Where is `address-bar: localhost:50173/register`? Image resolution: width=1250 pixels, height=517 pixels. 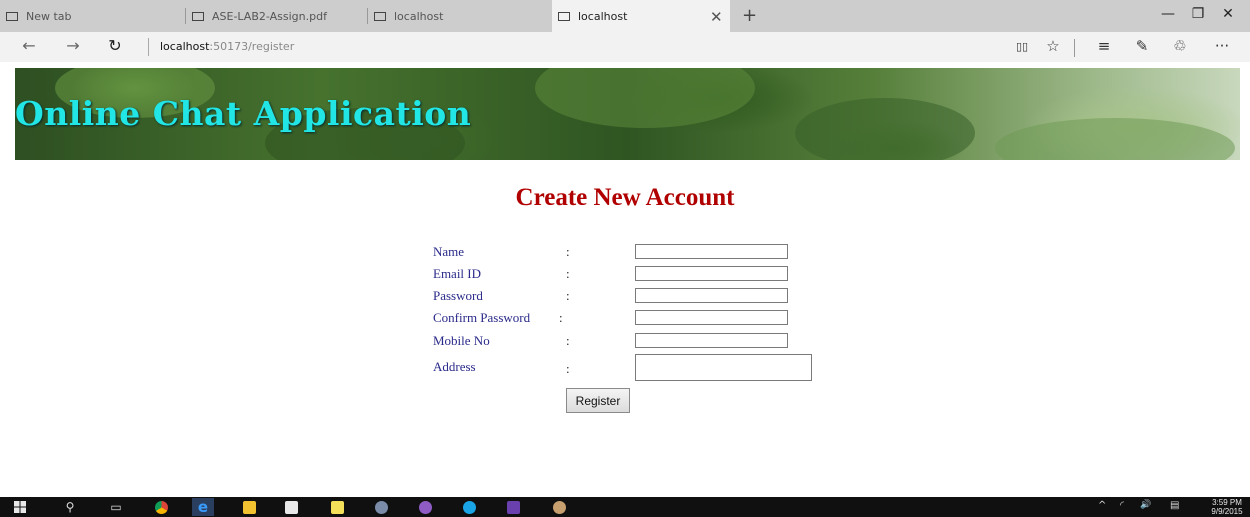
address-bar: localhost:50173/register is located at coordinates (227, 46).